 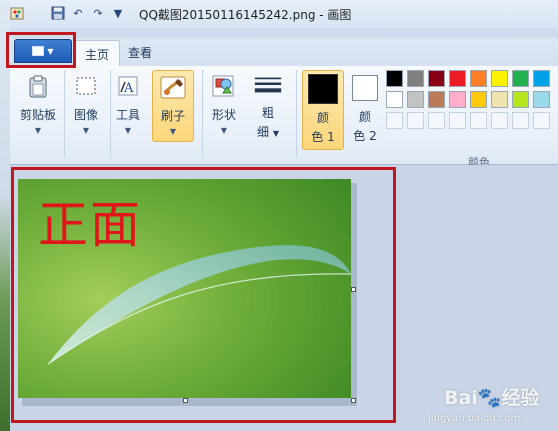 I want to click on tools-label: 工具, so click(x=127, y=115).